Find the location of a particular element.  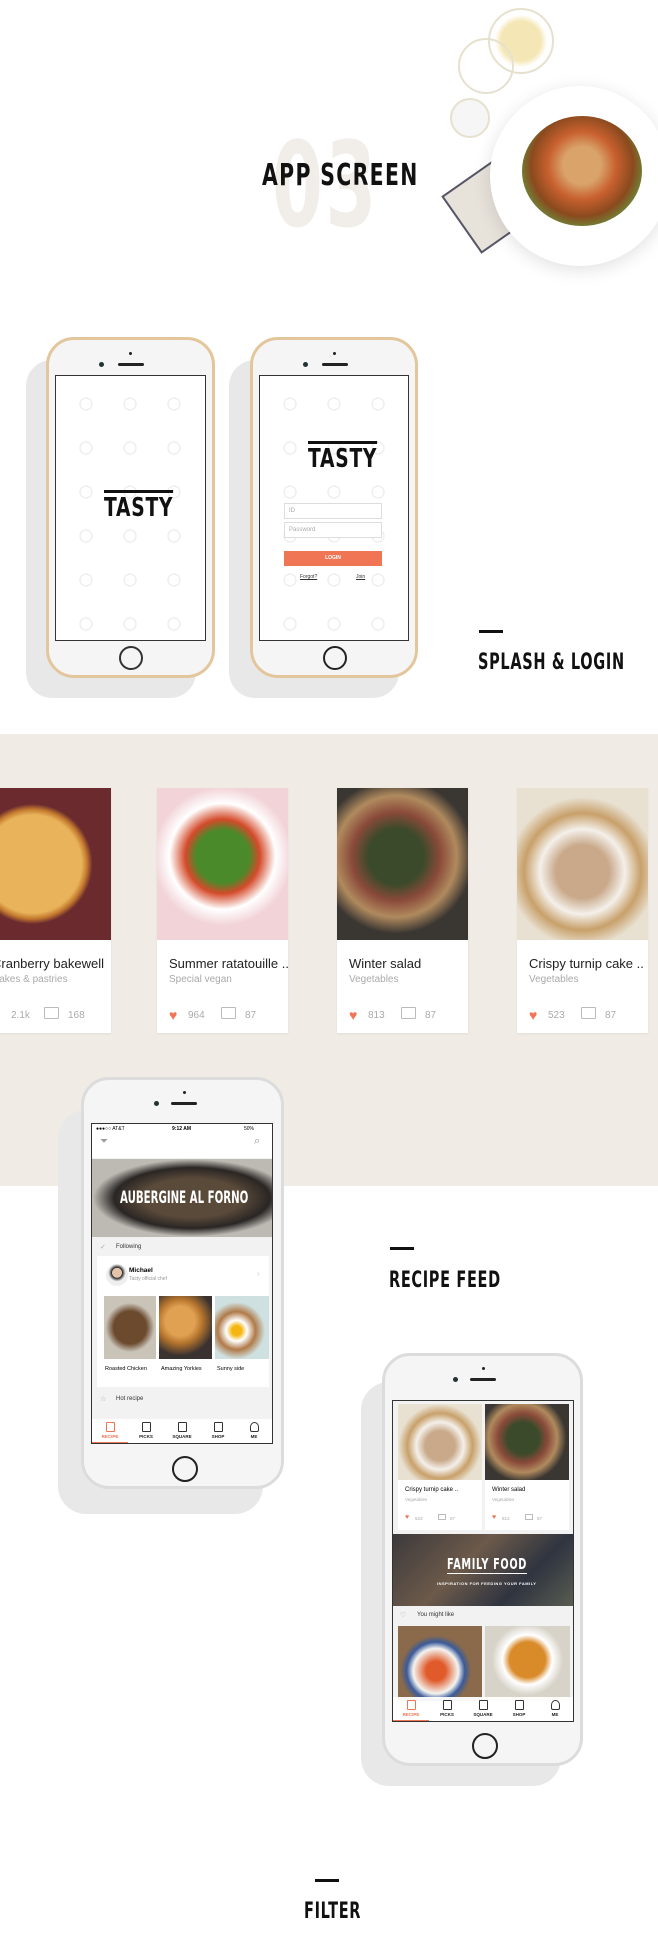

password-field: Password is located at coordinates (333, 530).